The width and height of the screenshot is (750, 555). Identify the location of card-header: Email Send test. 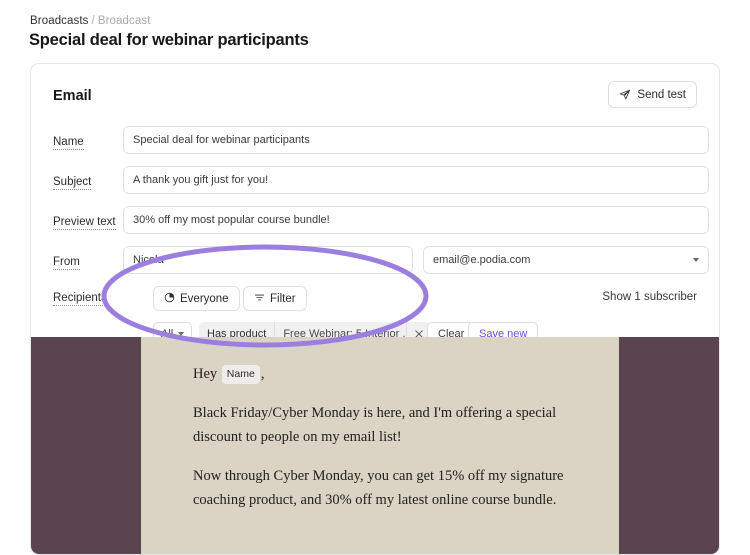
(375, 95).